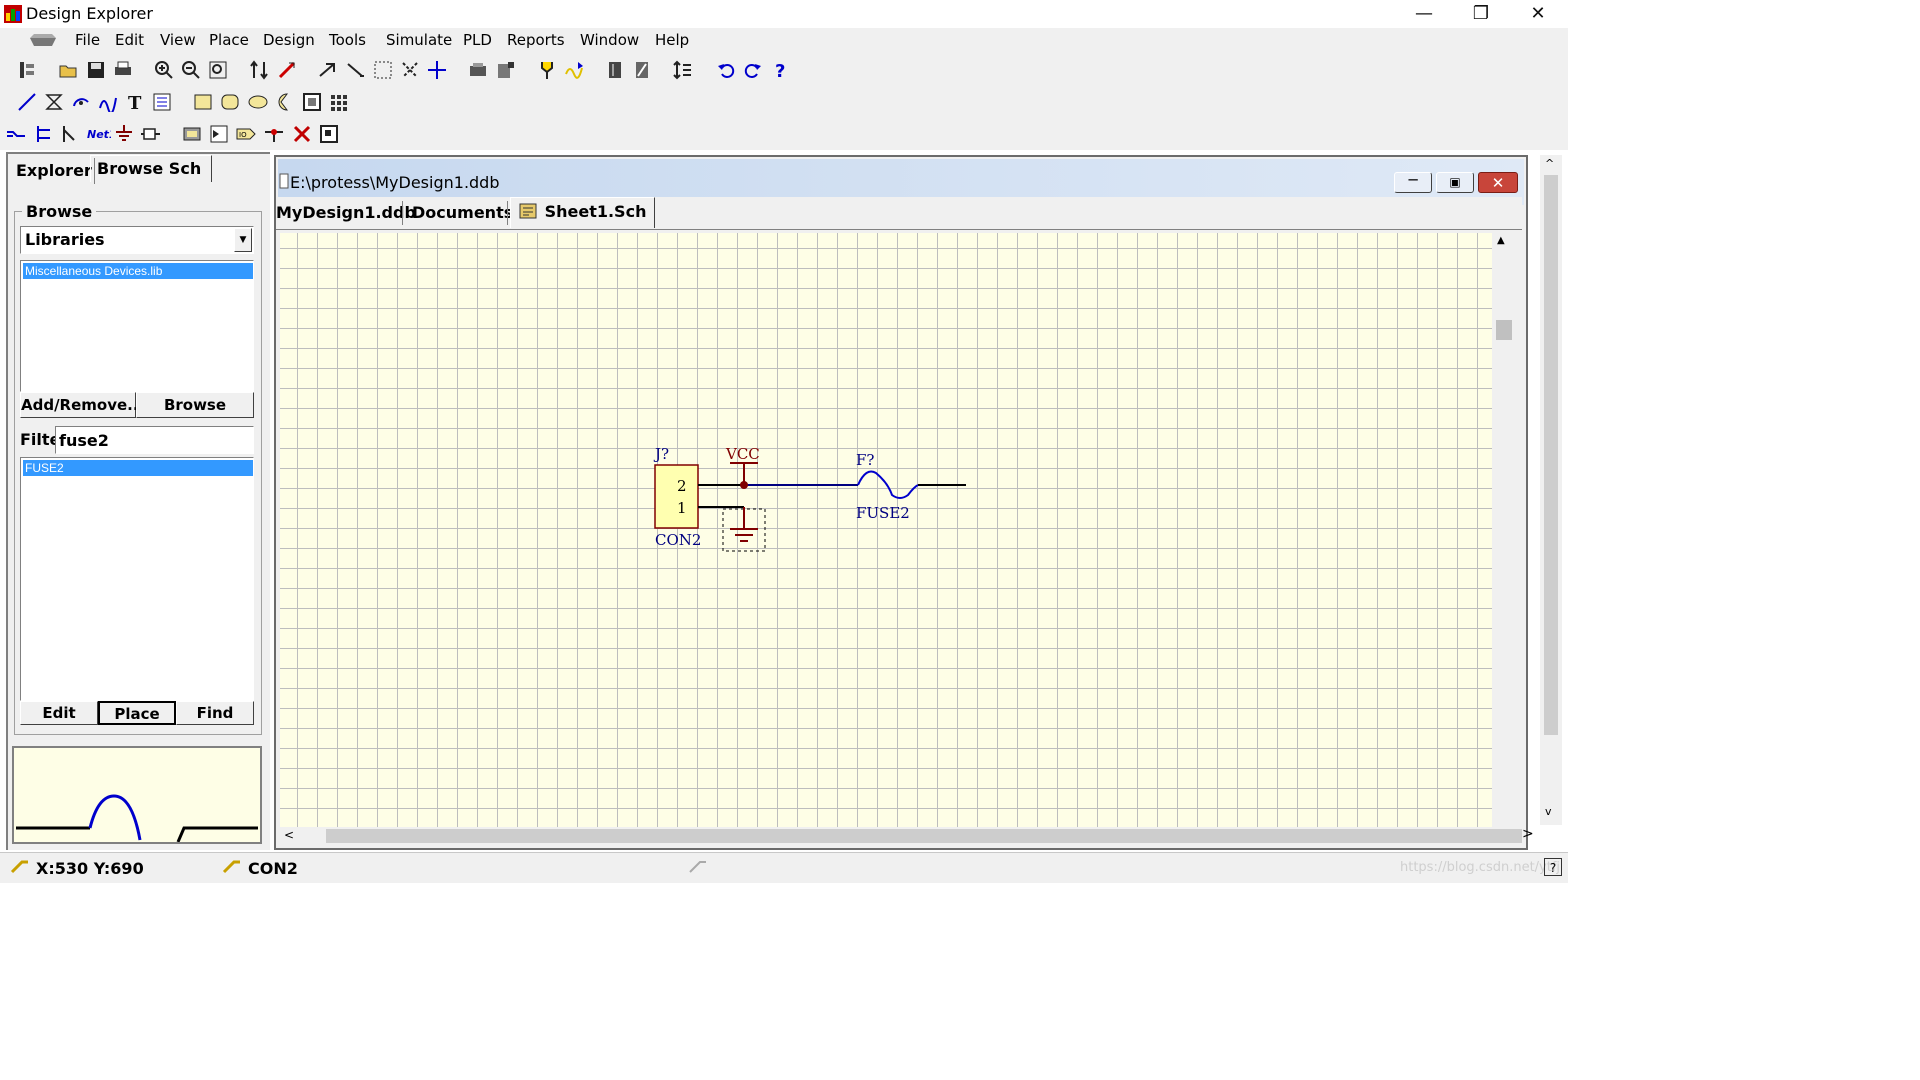 This screenshot has height=1080, width=1920. Describe the element at coordinates (1548, 811) in the screenshot. I see `outer-scroll-down-icon: v` at that location.